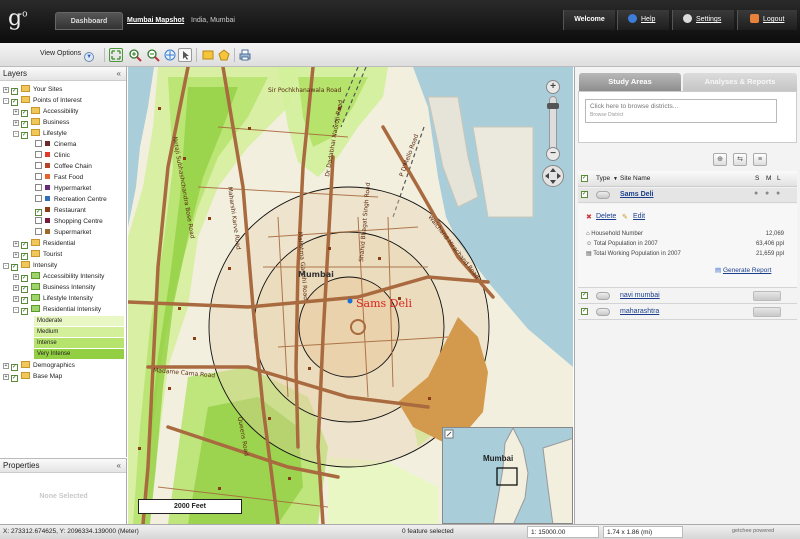 This screenshot has height=539, width=800. What do you see at coordinates (32, 377) in the screenshot?
I see `layer-base-map: + ✓ Base Map` at bounding box center [32, 377].